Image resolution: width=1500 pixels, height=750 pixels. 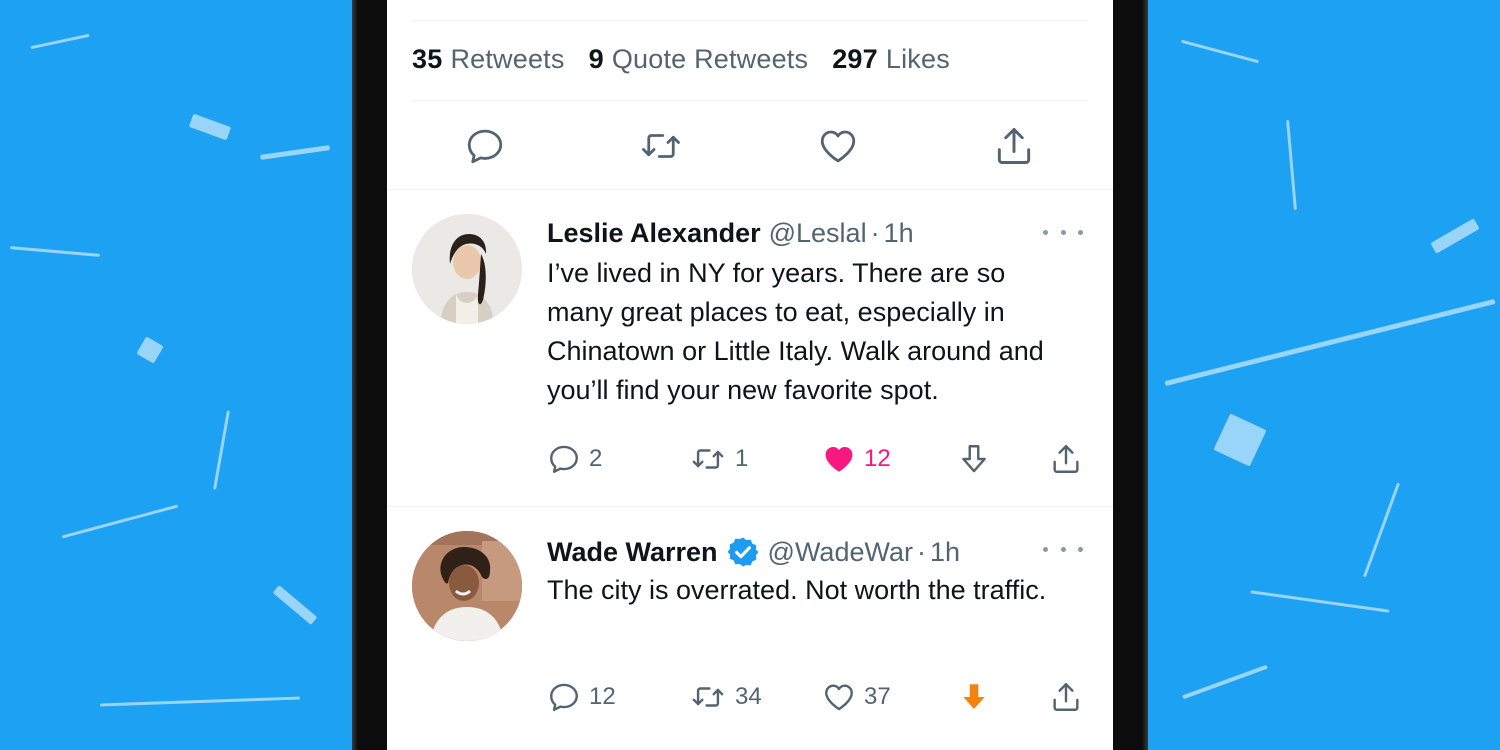 I want to click on like-count: 37, so click(x=877, y=696).